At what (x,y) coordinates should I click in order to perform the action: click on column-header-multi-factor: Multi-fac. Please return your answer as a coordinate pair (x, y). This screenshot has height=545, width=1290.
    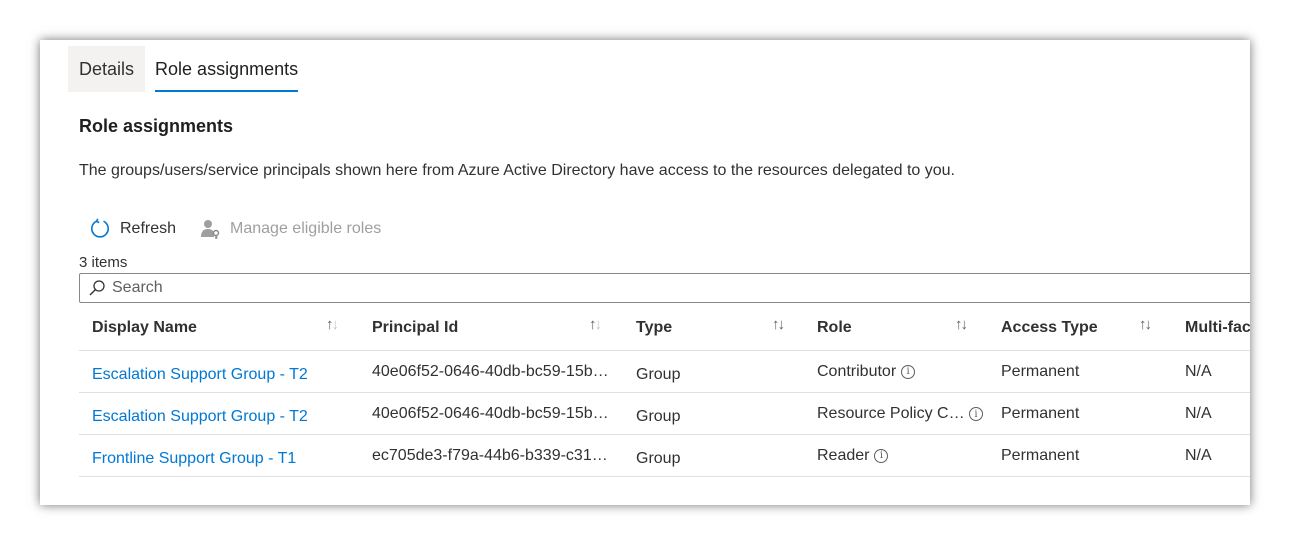
    Looking at the image, I should click on (1217, 328).